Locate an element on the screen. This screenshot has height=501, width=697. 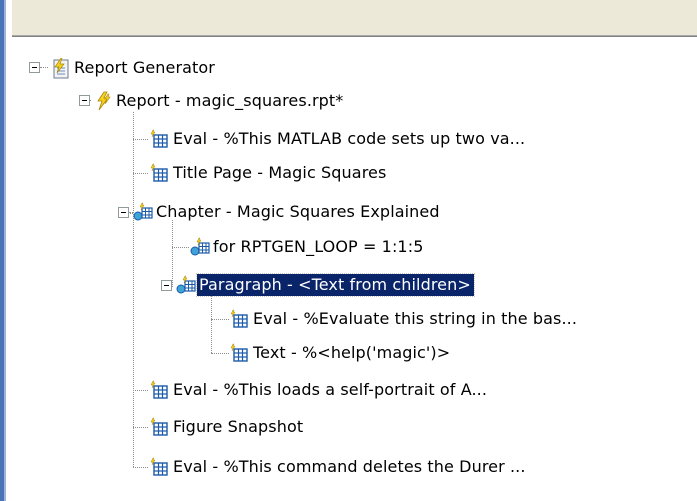
tree-node-text-help: Text - %<help('magic')> is located at coordinates (341, 353).